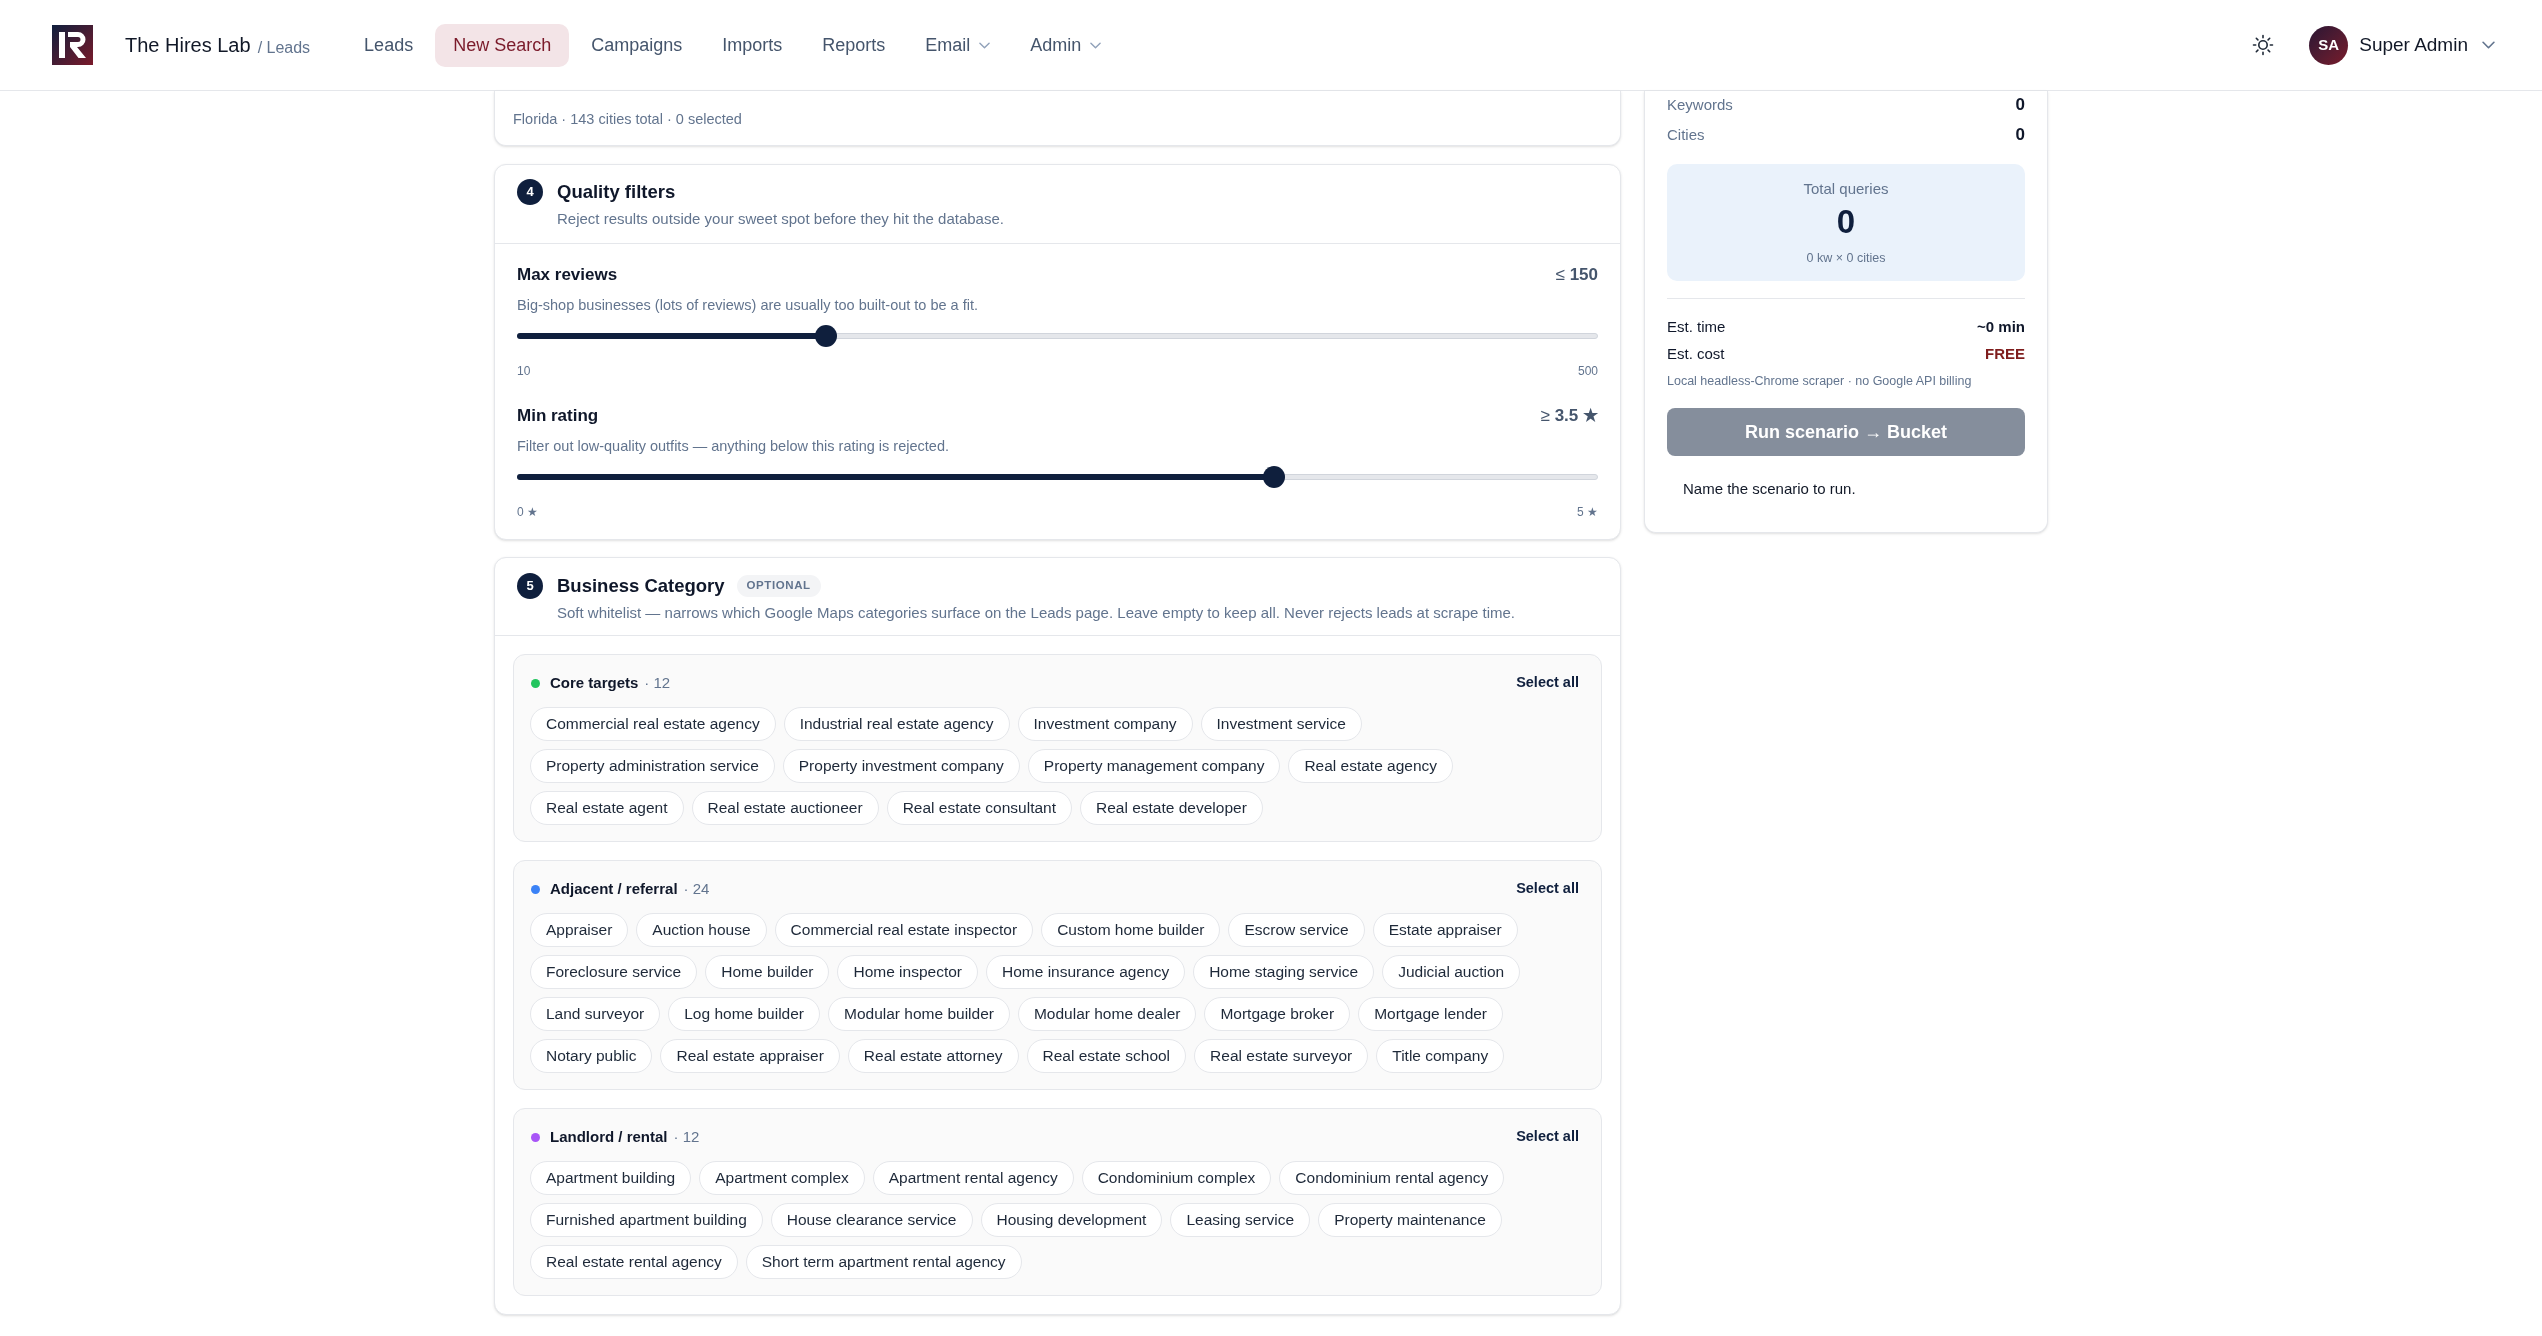 Image resolution: width=2542 pixels, height=1336 pixels. What do you see at coordinates (1107, 1014) in the screenshot?
I see `category-chip: Modular home dealer` at bounding box center [1107, 1014].